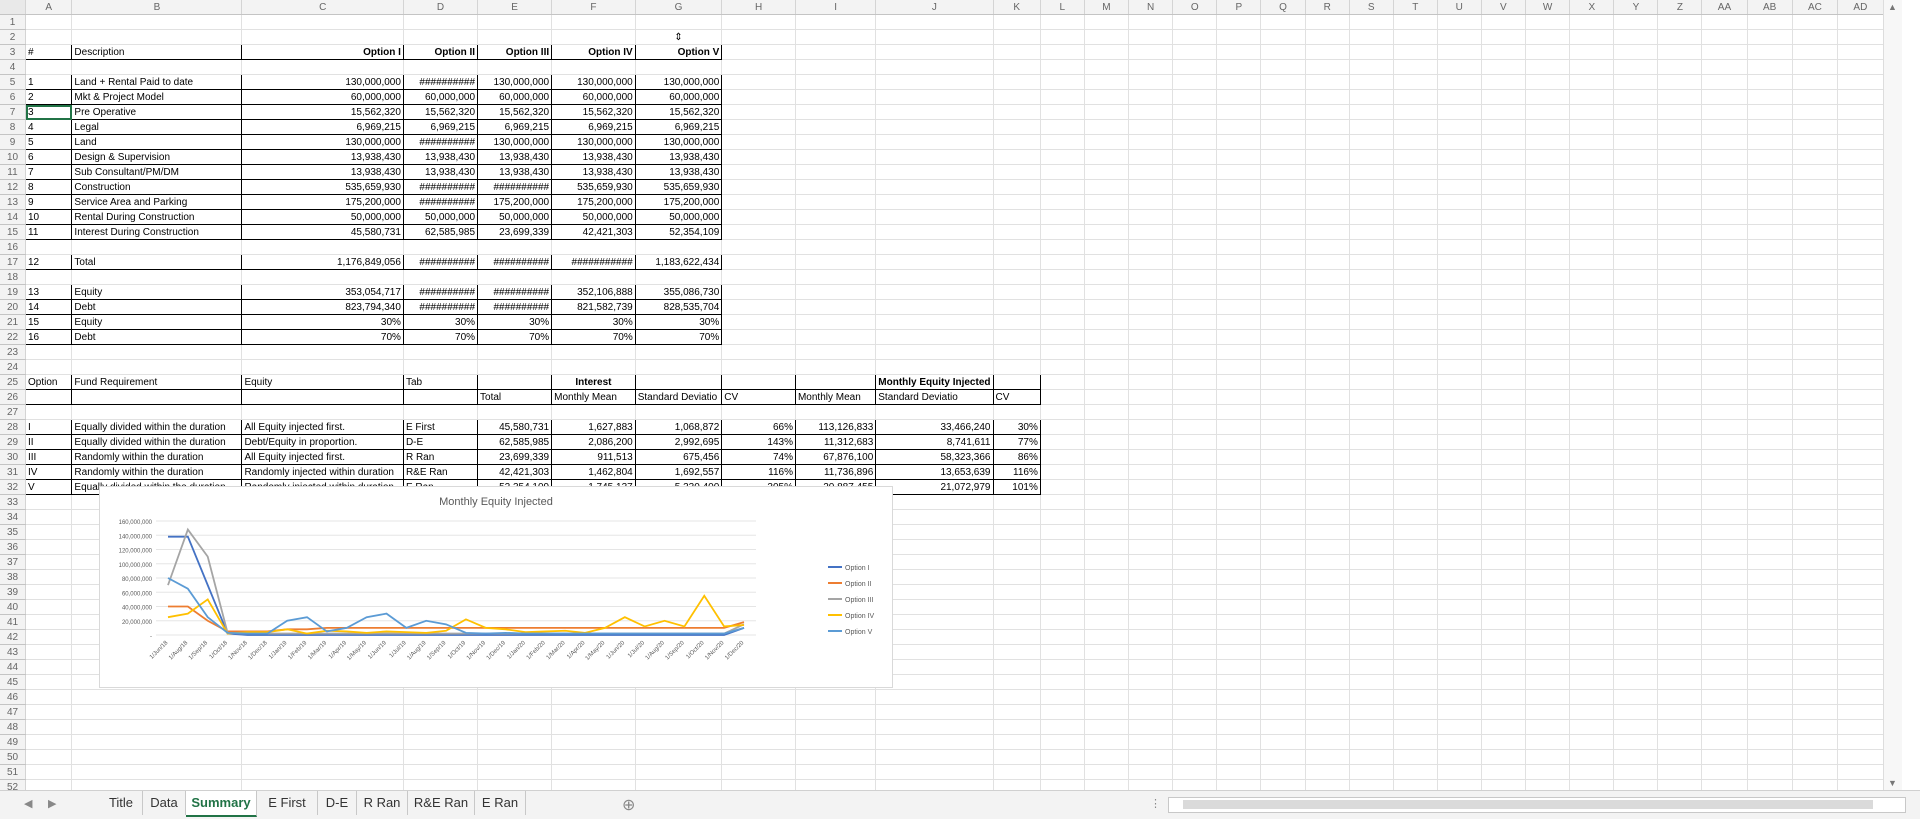 This screenshot has width=1920, height=819. What do you see at coordinates (1371, 577) in the screenshot?
I see `cell-S38` at bounding box center [1371, 577].